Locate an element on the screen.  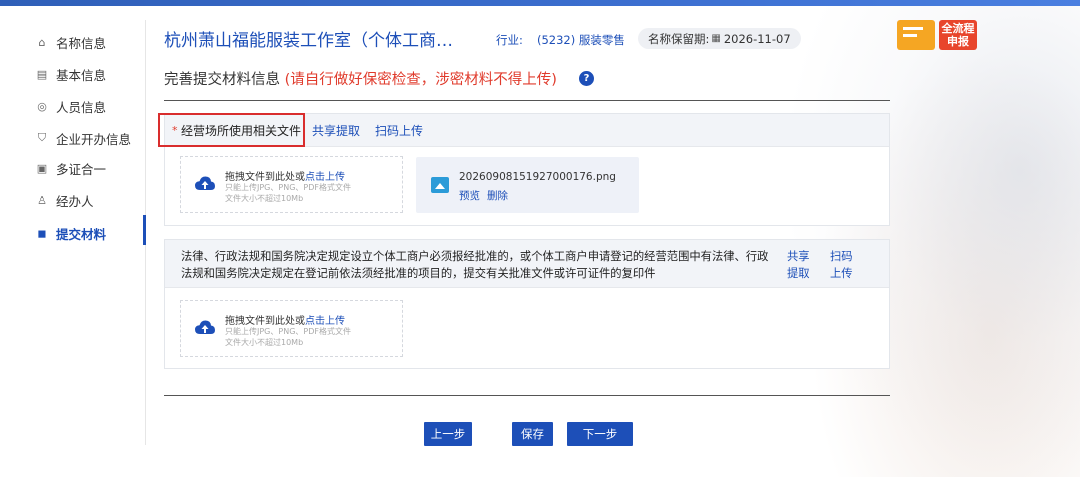
sidebar-item-submit-materials: ◼ 提交材料 is located at coordinates (71, 233).